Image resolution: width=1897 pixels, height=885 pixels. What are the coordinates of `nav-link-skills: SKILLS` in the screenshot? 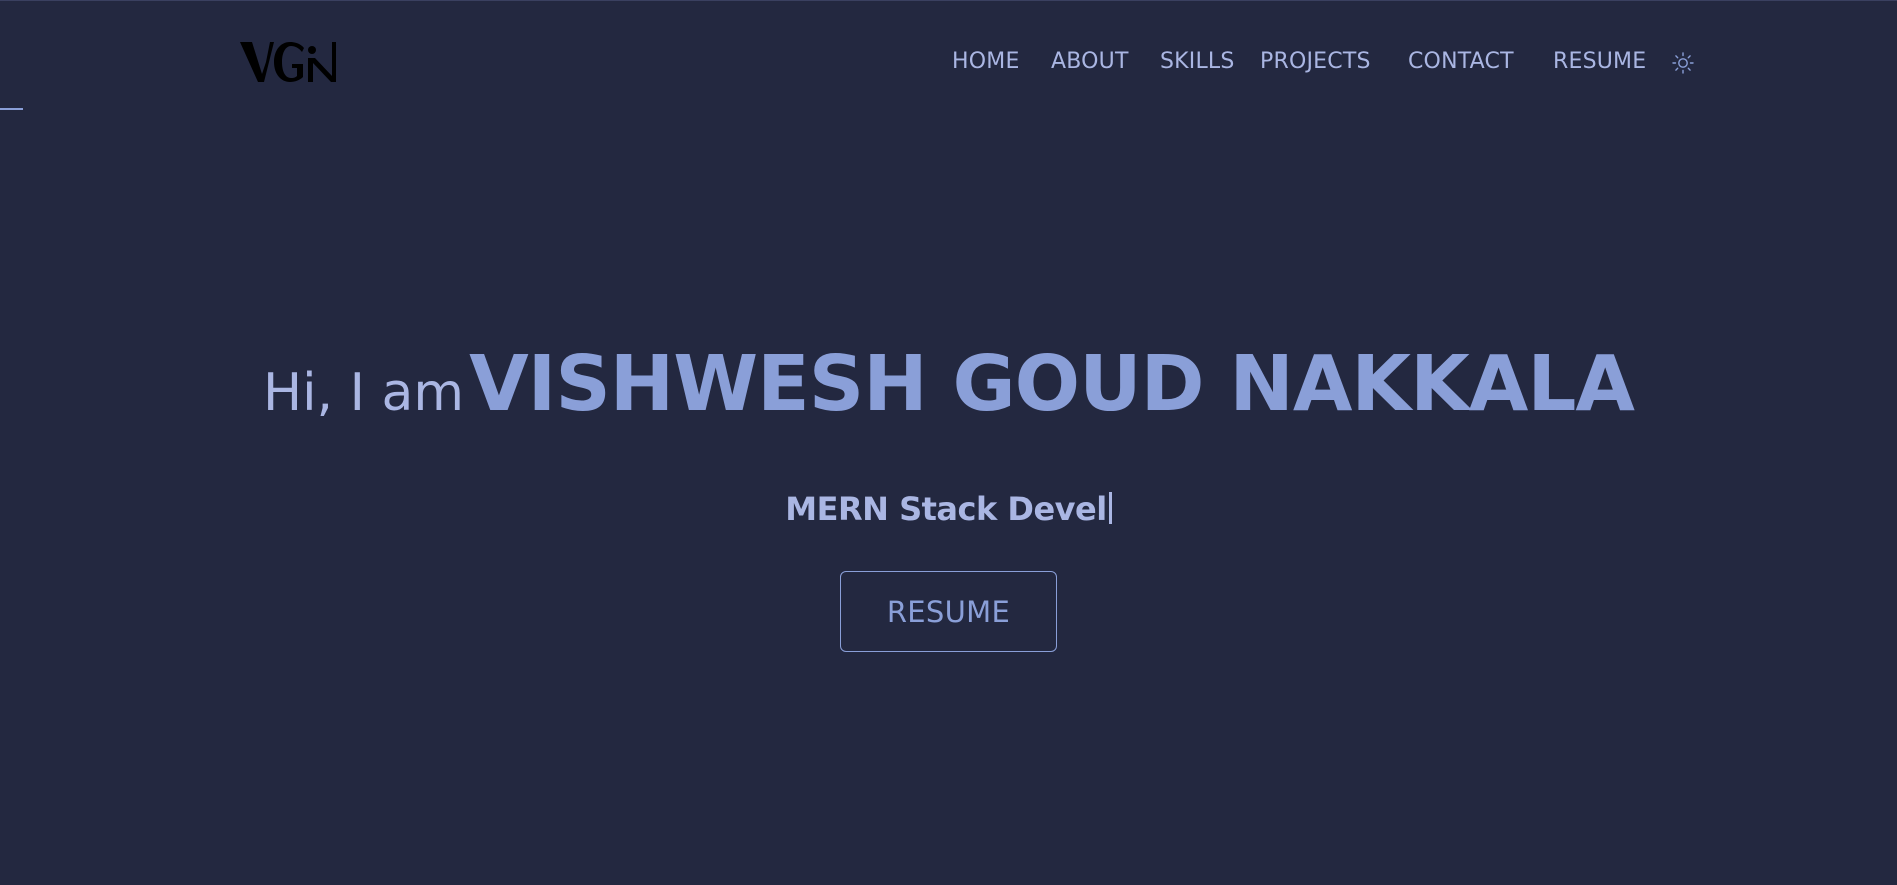 It's located at (1197, 62).